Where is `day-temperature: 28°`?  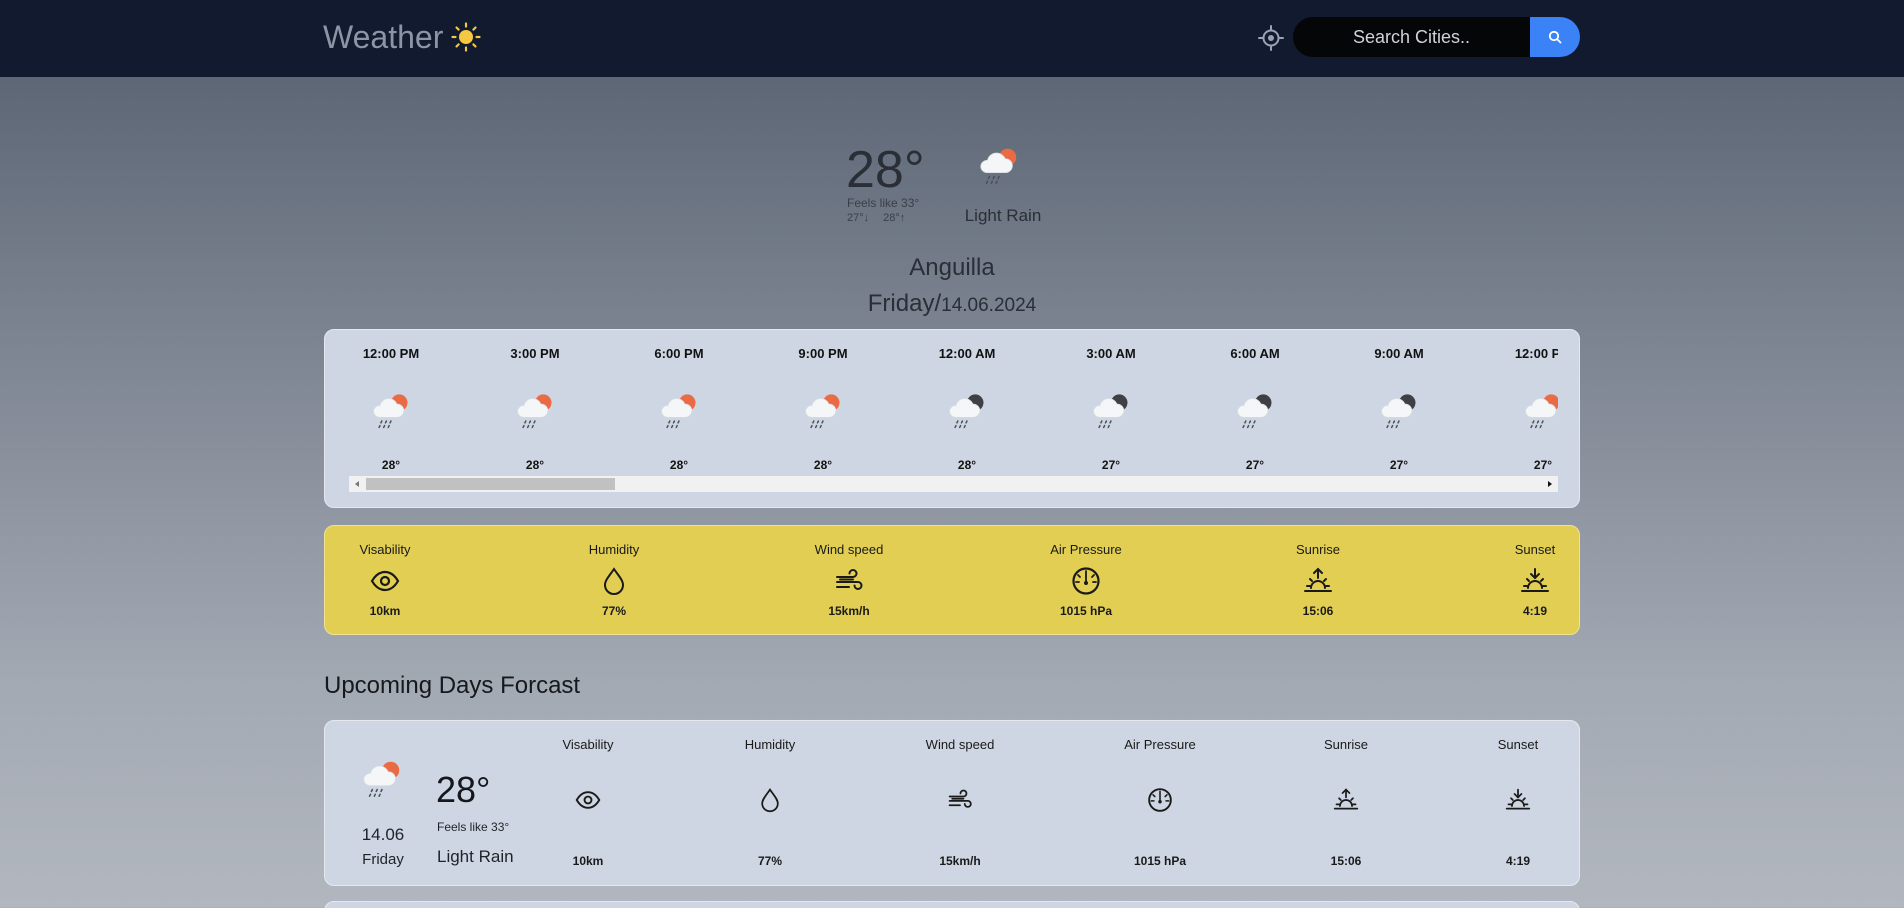
day-temperature: 28° is located at coordinates (463, 789).